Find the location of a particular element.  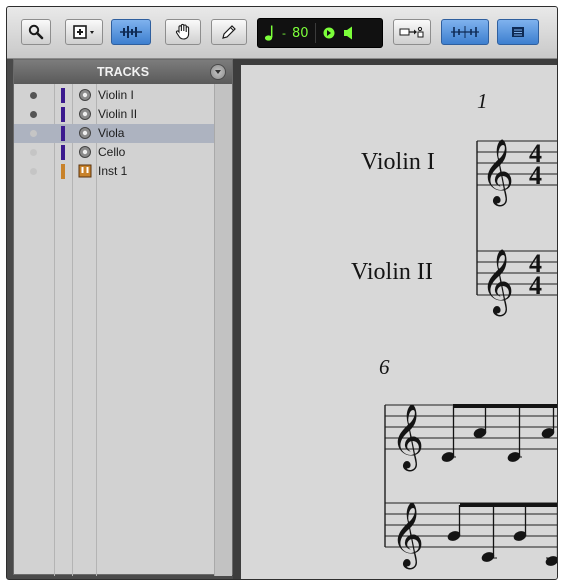

track-name: Inst 1 is located at coordinates (113, 171).